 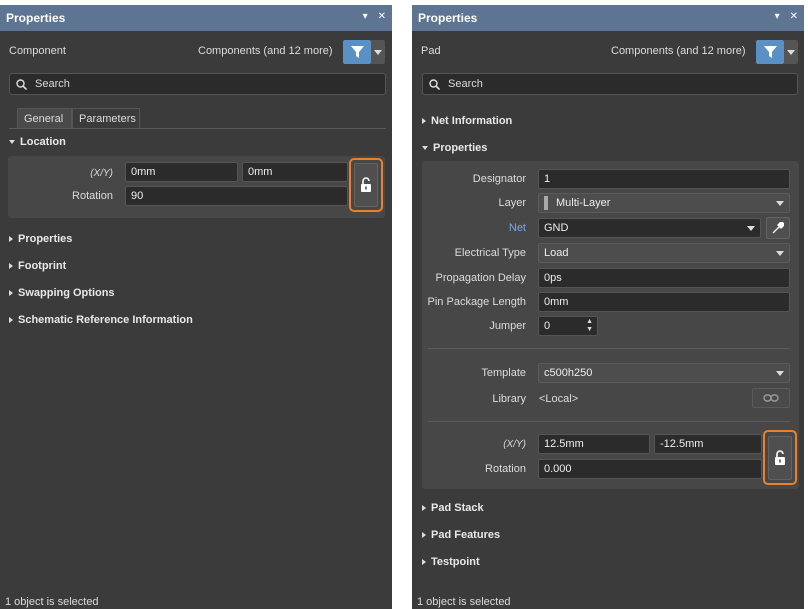 What do you see at coordinates (583, 203) in the screenshot?
I see `layer-value: Multi-Layer` at bounding box center [583, 203].